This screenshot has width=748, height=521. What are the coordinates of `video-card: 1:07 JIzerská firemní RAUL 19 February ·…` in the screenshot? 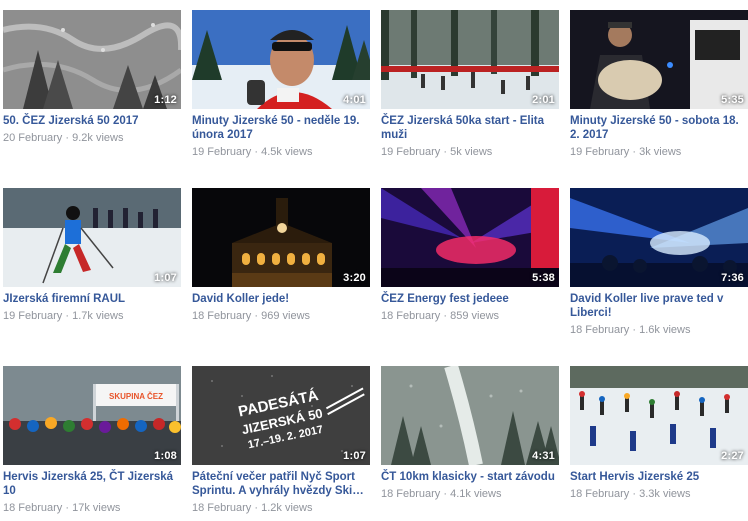 It's located at (93, 255).